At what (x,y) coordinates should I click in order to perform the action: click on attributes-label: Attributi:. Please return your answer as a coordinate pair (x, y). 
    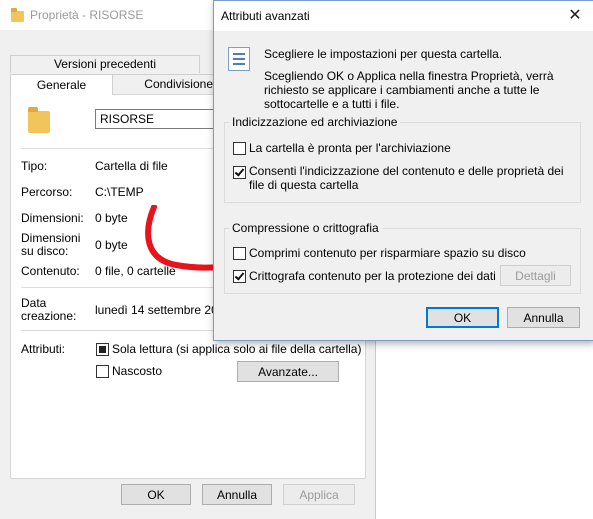
    Looking at the image, I should click on (43, 349).